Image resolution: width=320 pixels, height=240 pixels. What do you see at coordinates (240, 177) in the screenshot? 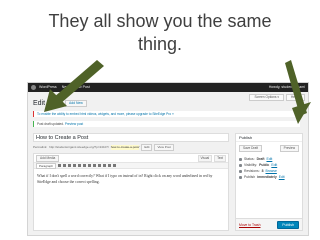
I see `calendar-icon` at bounding box center [240, 177].